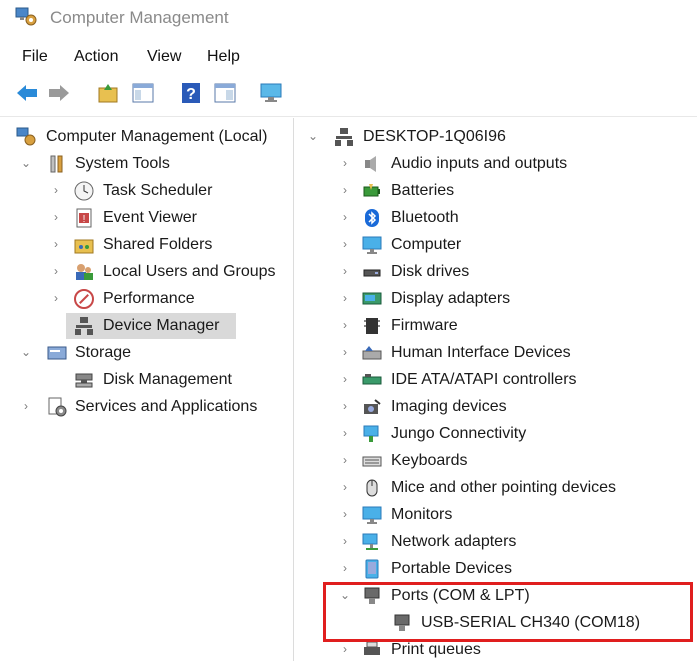 The height and width of the screenshot is (663, 697). I want to click on device-category-label: IDE ATA/ATAPI controllers, so click(484, 379).